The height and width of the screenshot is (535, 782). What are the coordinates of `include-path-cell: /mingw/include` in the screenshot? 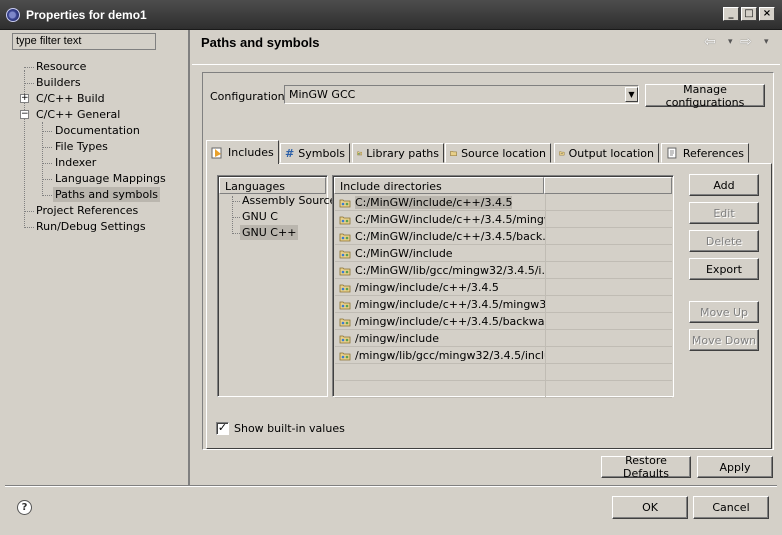 It's located at (440, 338).